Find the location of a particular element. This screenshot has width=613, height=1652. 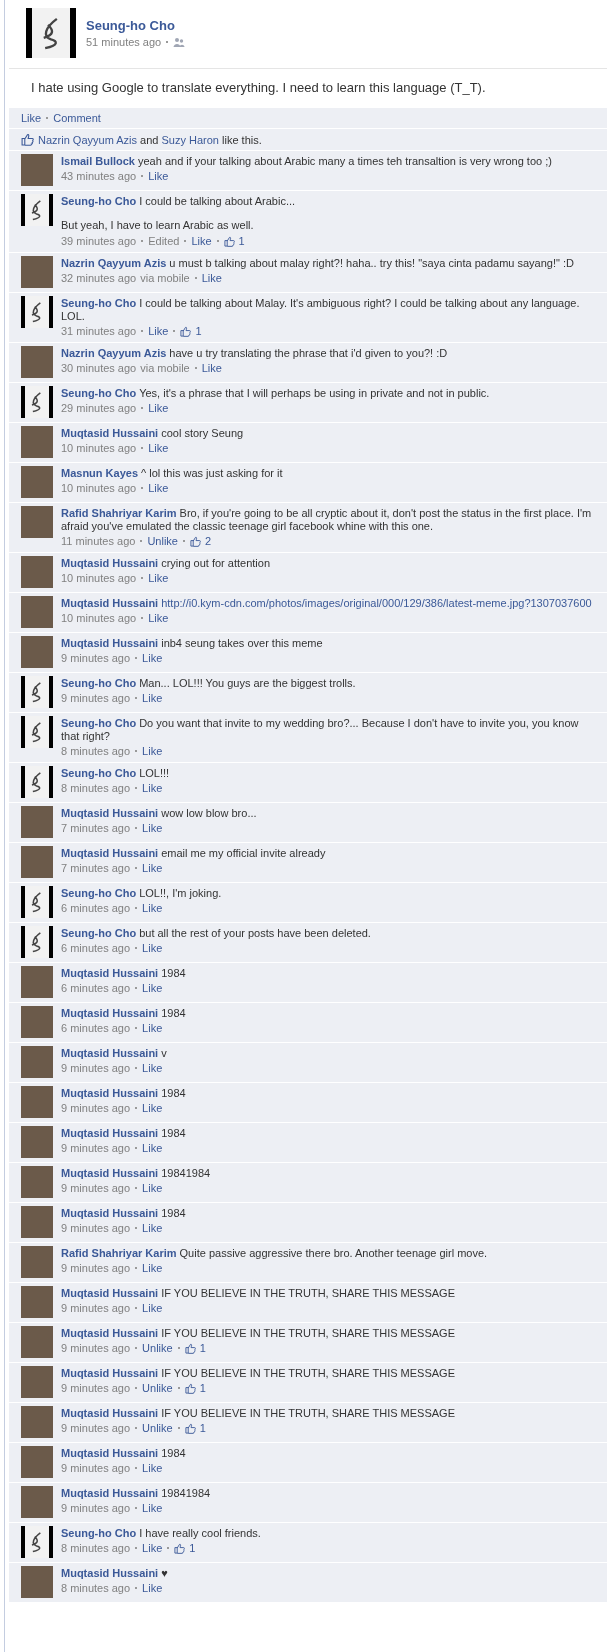

author-link: Masnun Kayes is located at coordinates (100, 473).